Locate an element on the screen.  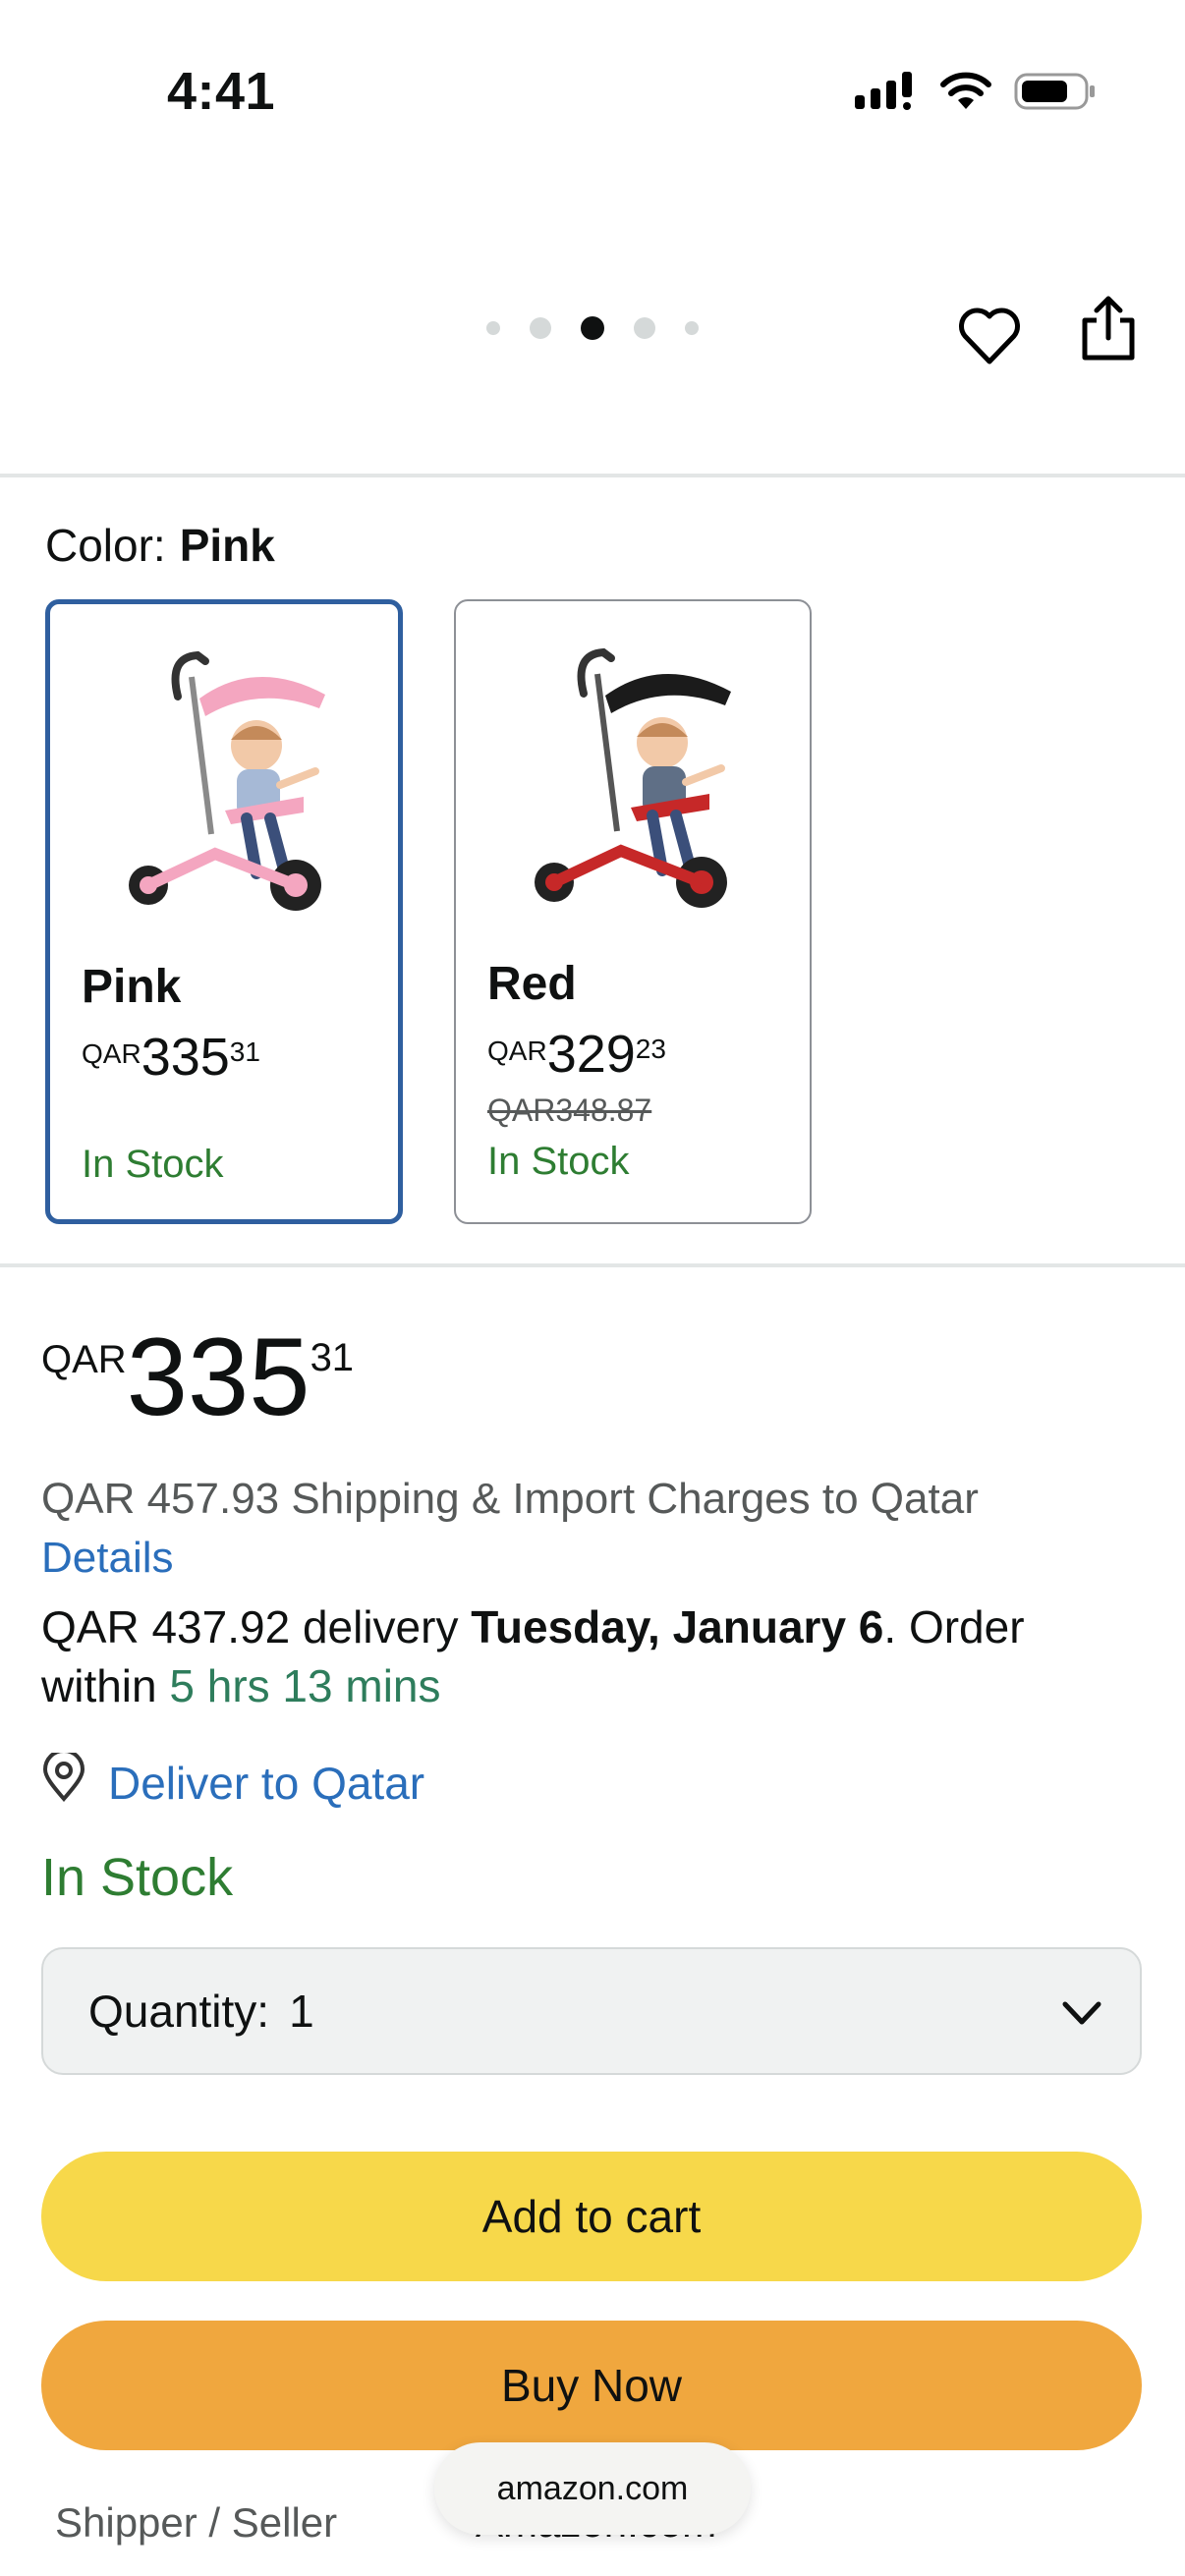
product-price: QAR 335 31 is located at coordinates (198, 1376).